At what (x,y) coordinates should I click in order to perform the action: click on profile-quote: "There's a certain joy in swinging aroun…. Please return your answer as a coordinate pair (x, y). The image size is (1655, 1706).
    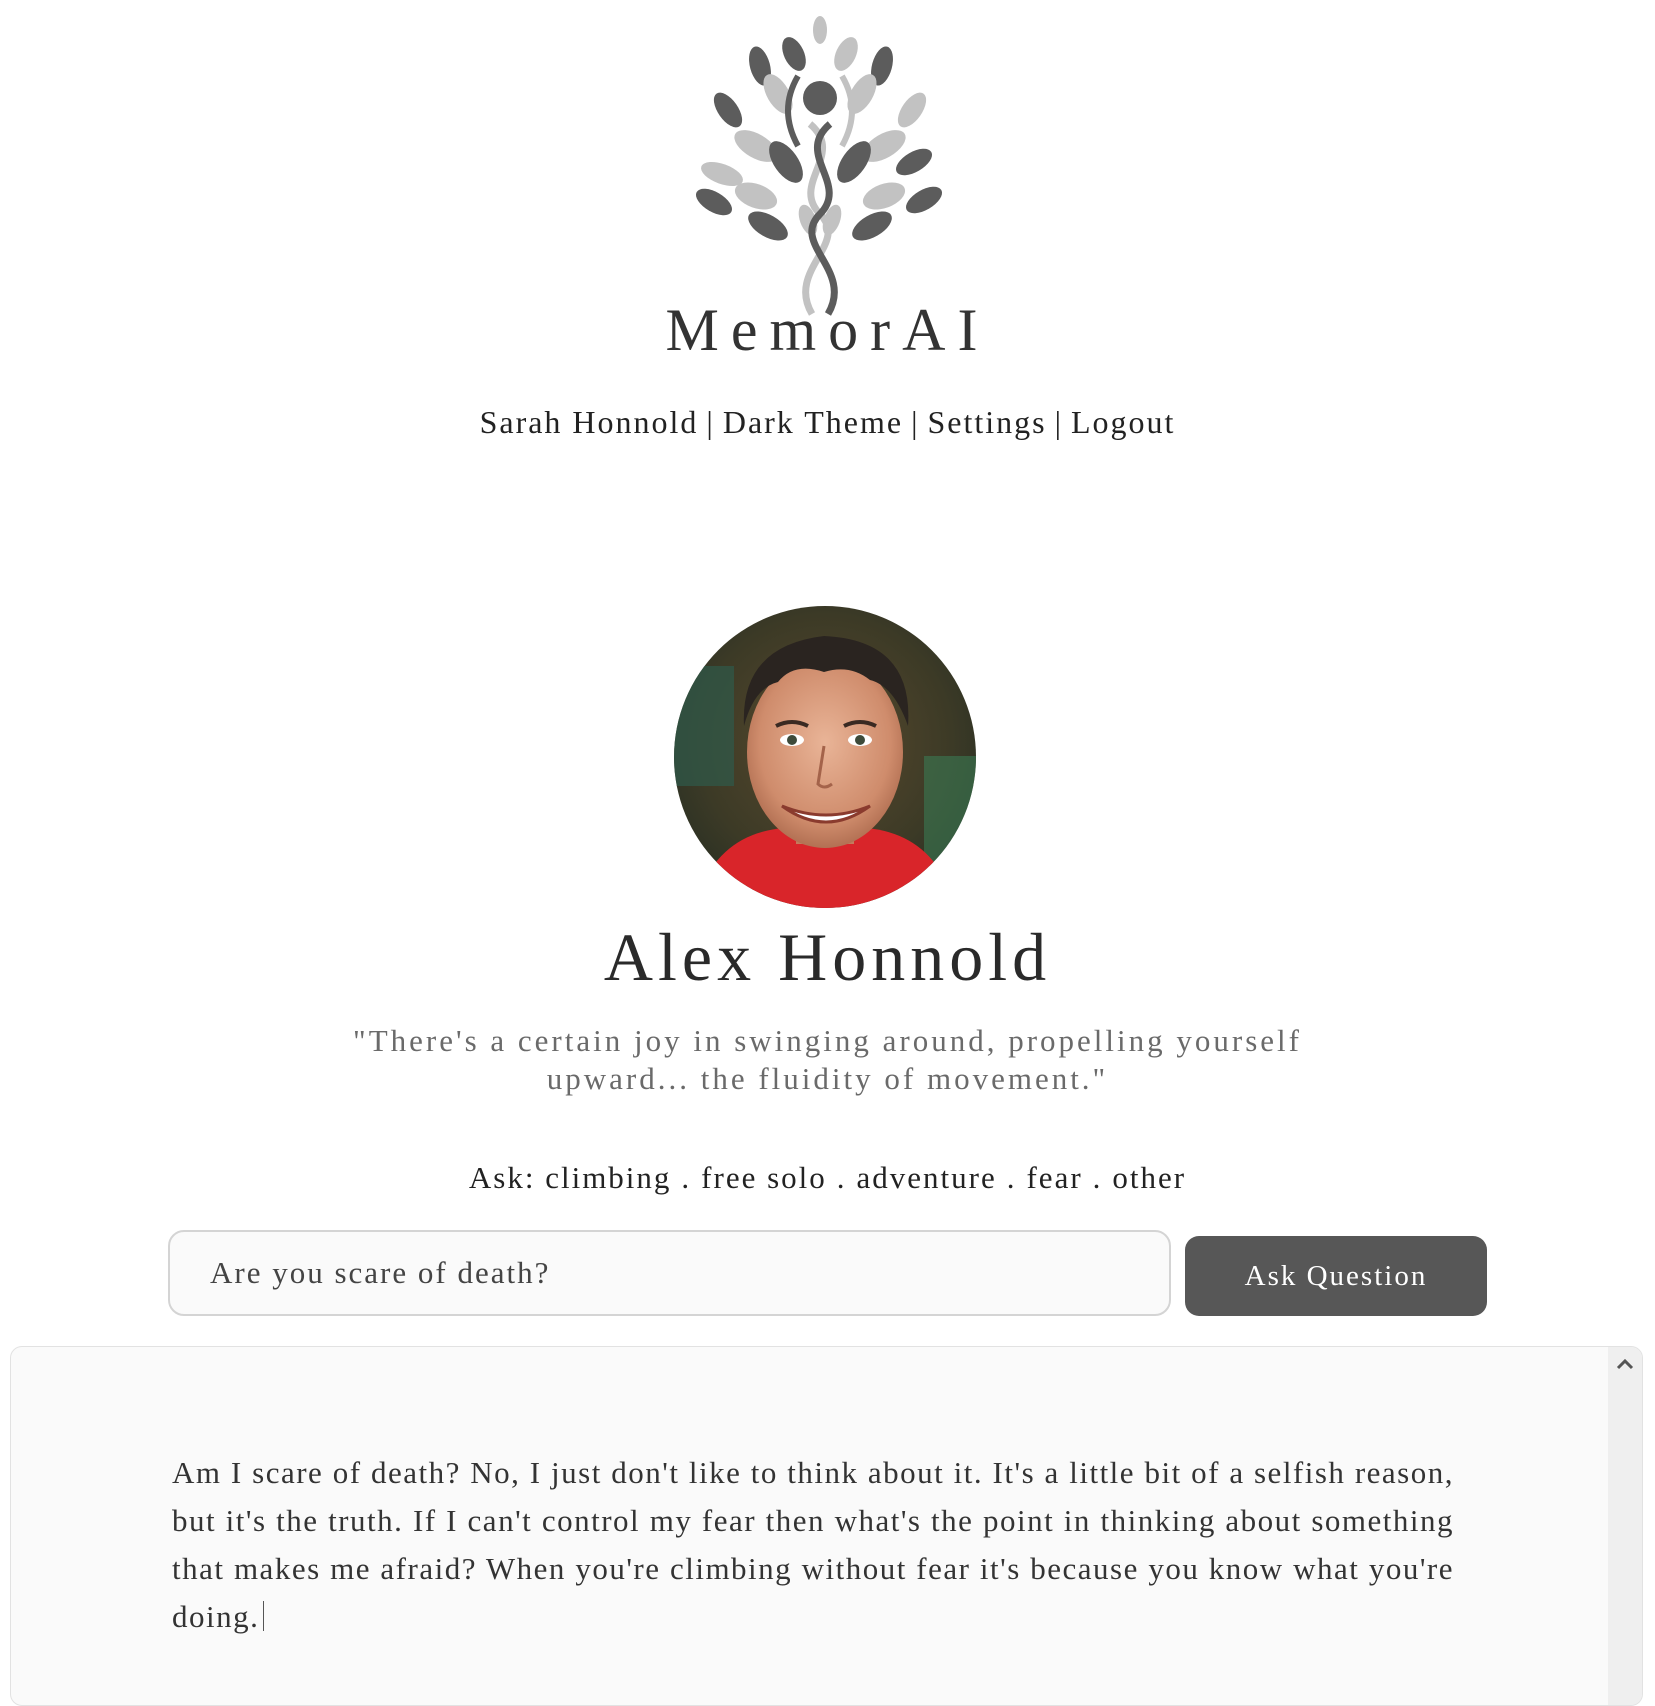
    Looking at the image, I should click on (827, 1060).